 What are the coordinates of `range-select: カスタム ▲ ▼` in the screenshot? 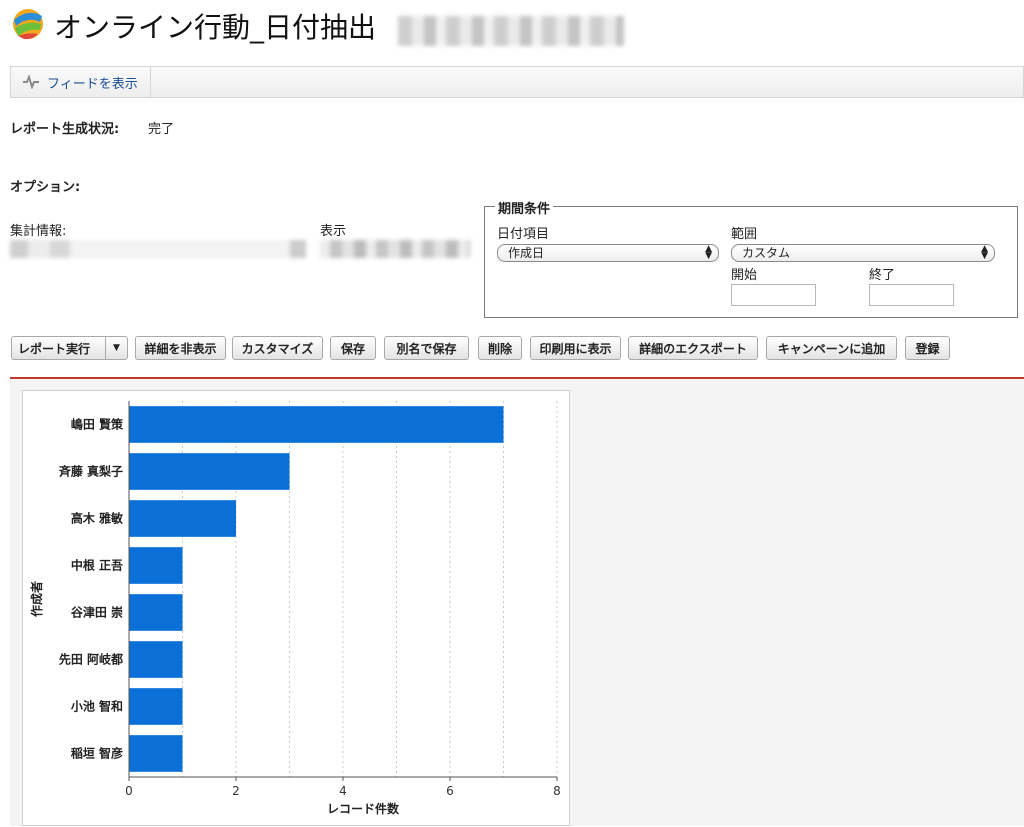 It's located at (863, 253).